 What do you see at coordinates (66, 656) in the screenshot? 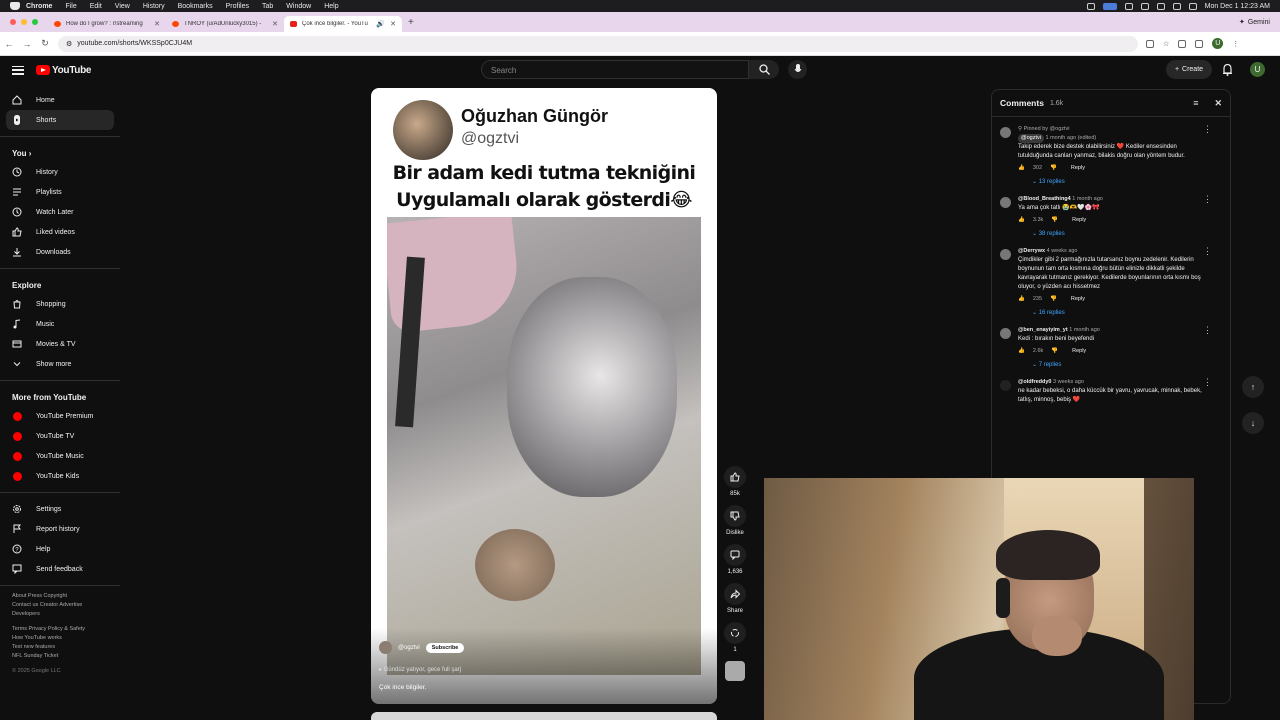
I see `footer-links: NFL Sunday Ticket` at bounding box center [66, 656].